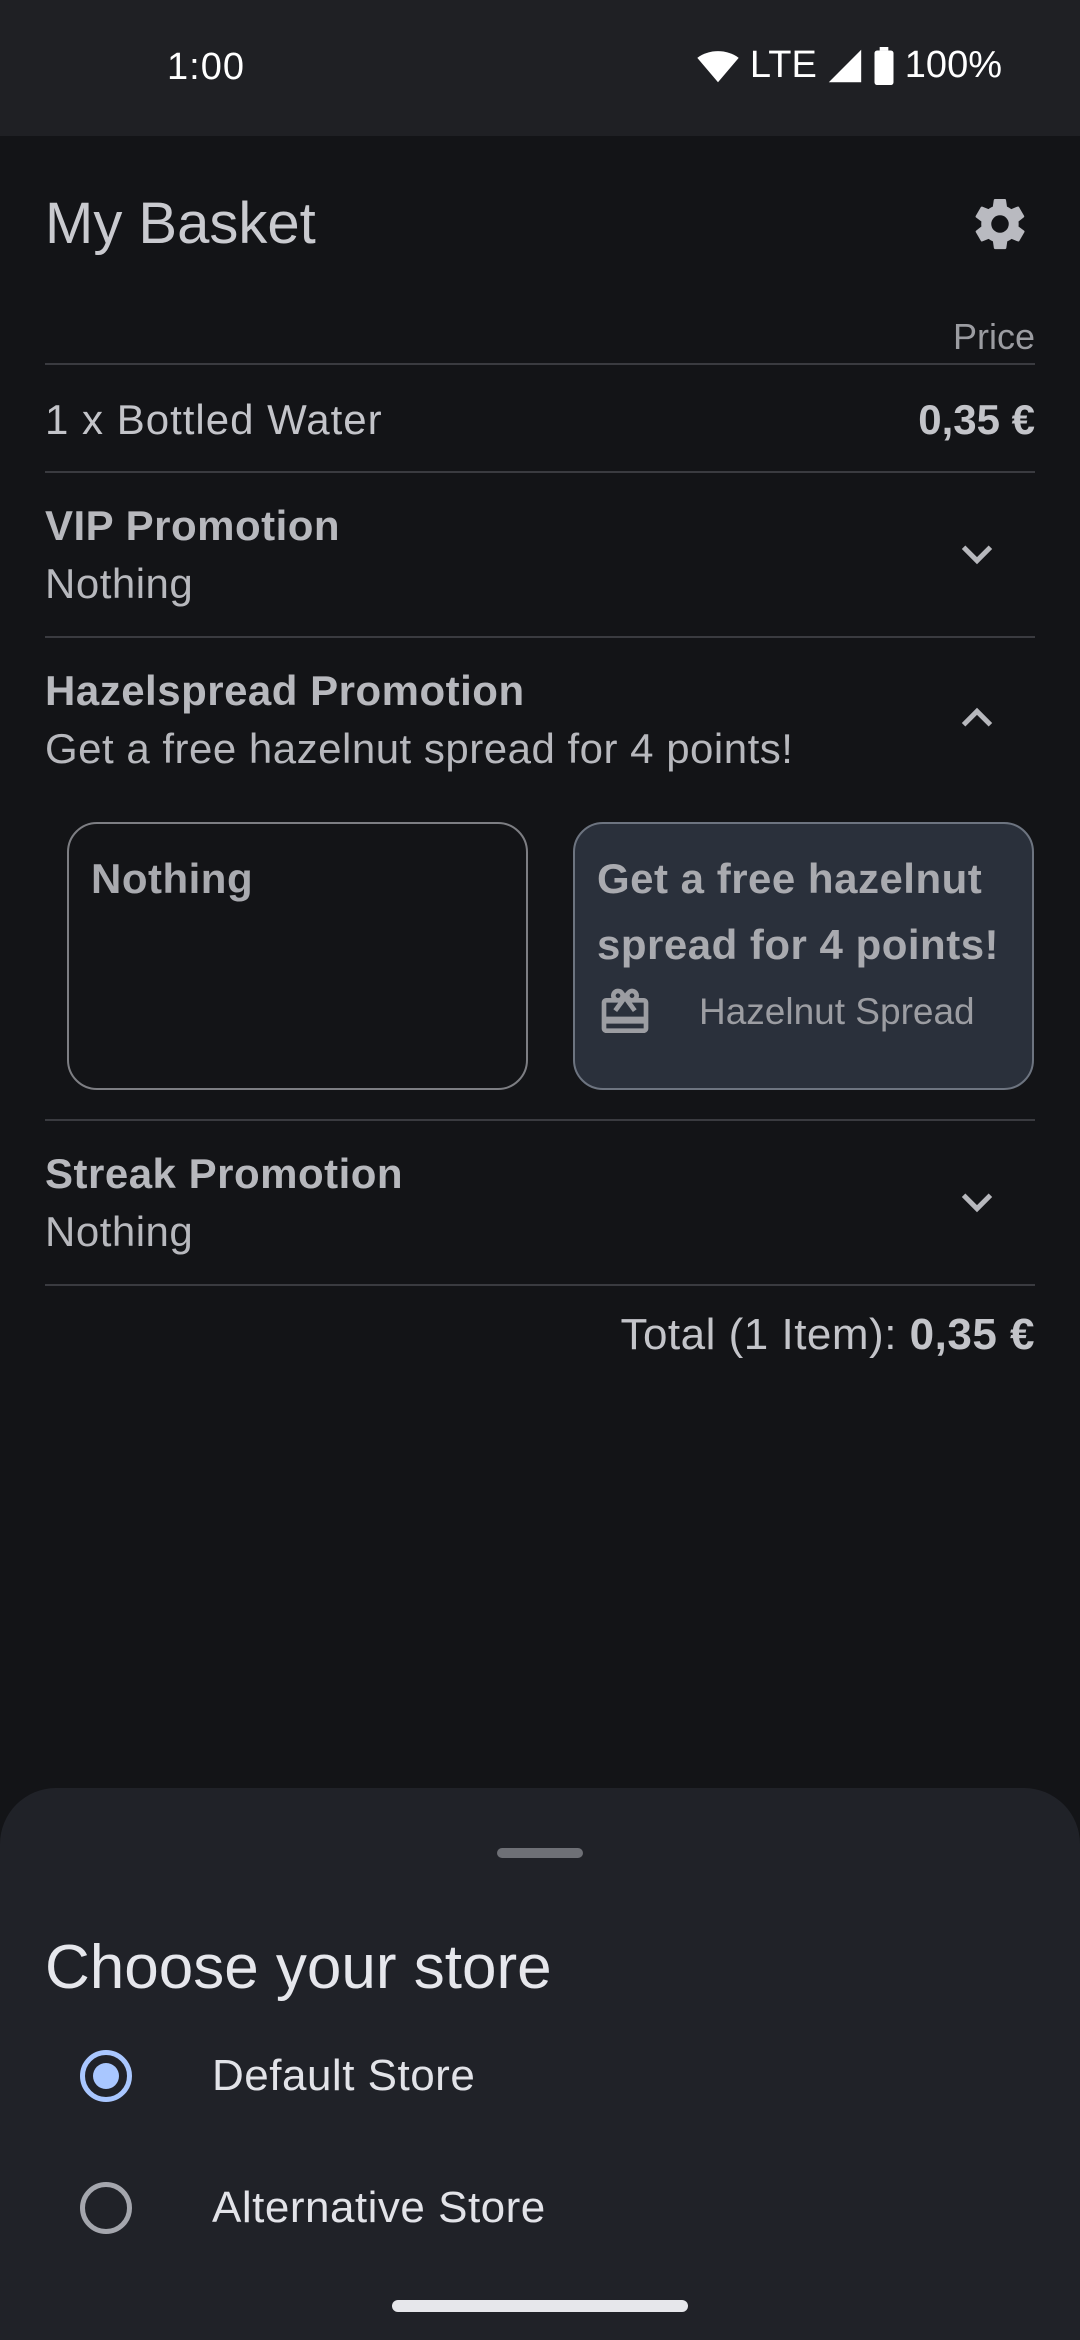 This screenshot has height=2340, width=1080. I want to click on sheet-drag-handle, so click(540, 1853).